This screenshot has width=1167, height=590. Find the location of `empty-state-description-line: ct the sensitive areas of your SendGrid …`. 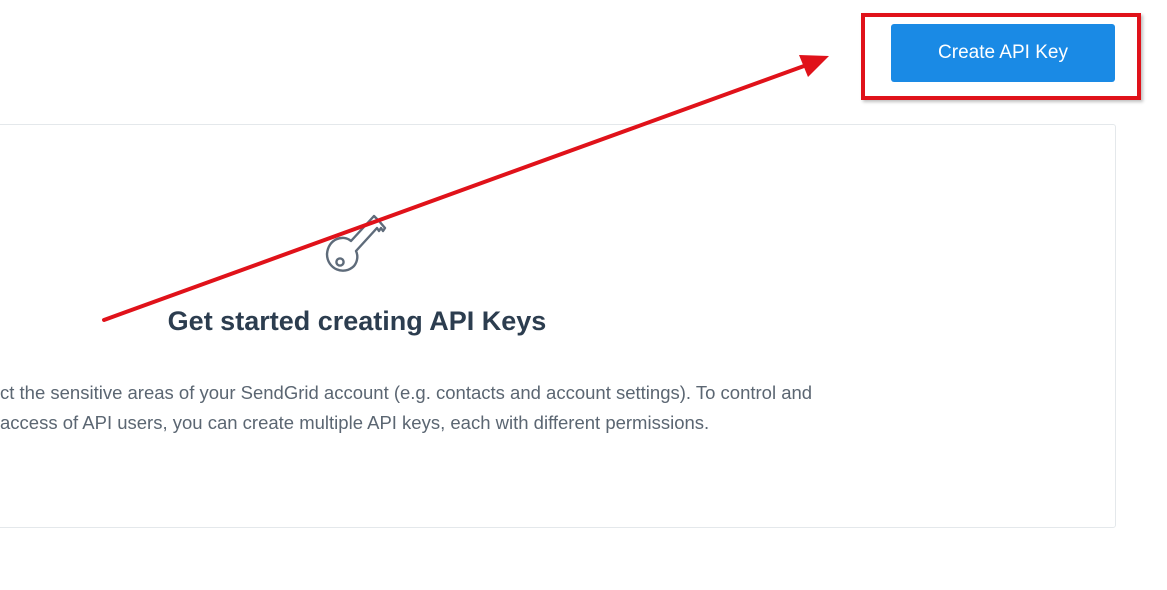

empty-state-description-line: ct the sensitive areas of your SendGrid … is located at coordinates (406, 392).